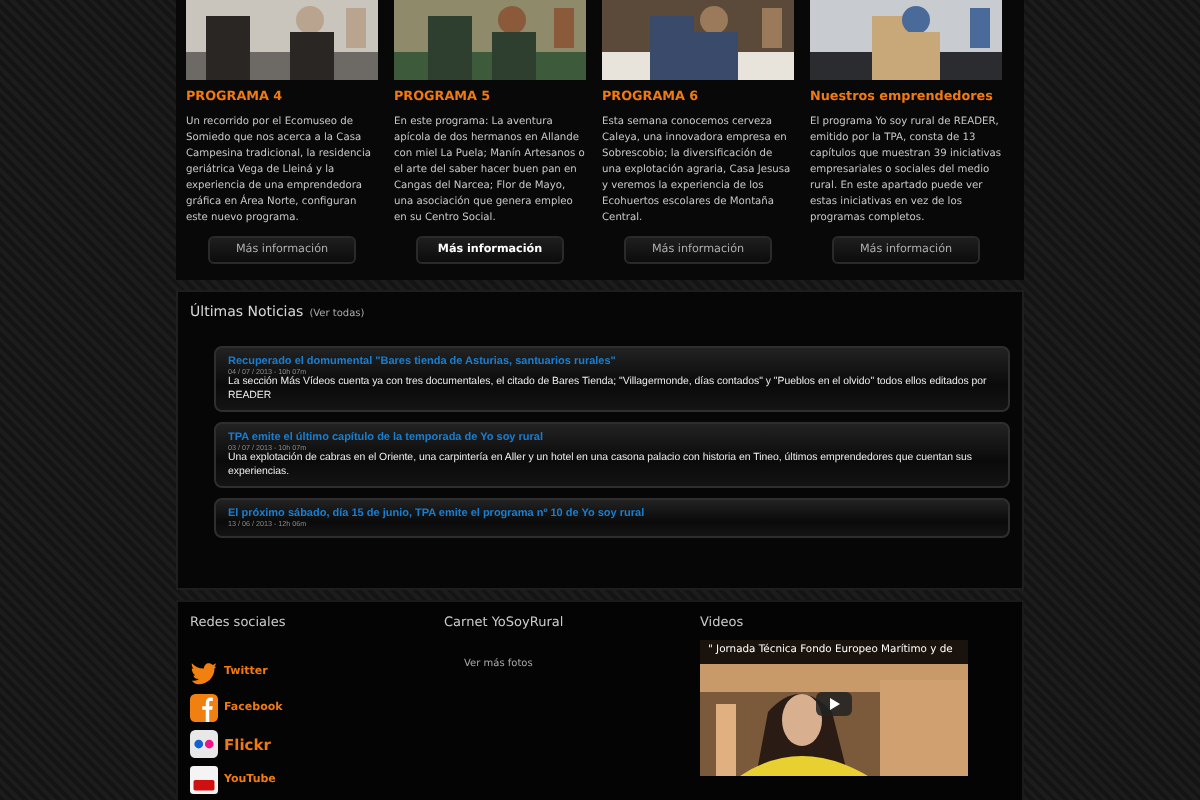  What do you see at coordinates (204, 672) in the screenshot?
I see `bird-icon` at bounding box center [204, 672].